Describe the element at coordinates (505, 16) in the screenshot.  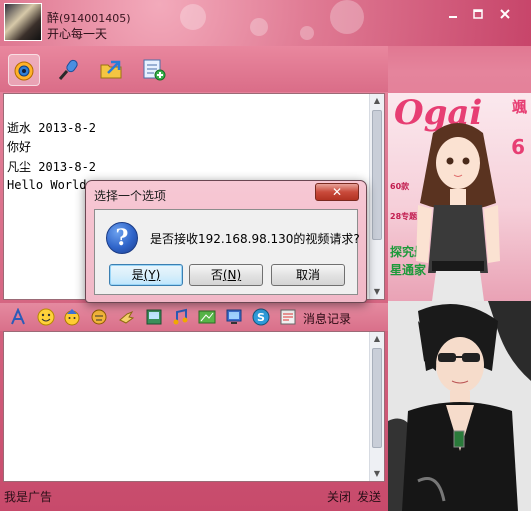
I see `close-icon` at that location.